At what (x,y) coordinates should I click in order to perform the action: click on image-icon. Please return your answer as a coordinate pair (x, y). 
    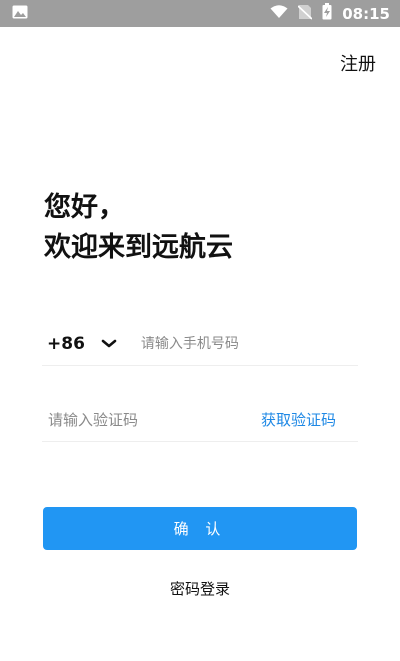
    Looking at the image, I should click on (20, 13).